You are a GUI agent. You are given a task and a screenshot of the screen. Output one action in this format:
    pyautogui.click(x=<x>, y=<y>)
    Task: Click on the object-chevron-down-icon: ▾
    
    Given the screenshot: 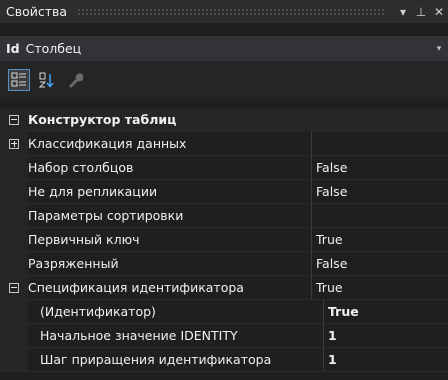 What is the action you would take?
    pyautogui.click(x=439, y=49)
    